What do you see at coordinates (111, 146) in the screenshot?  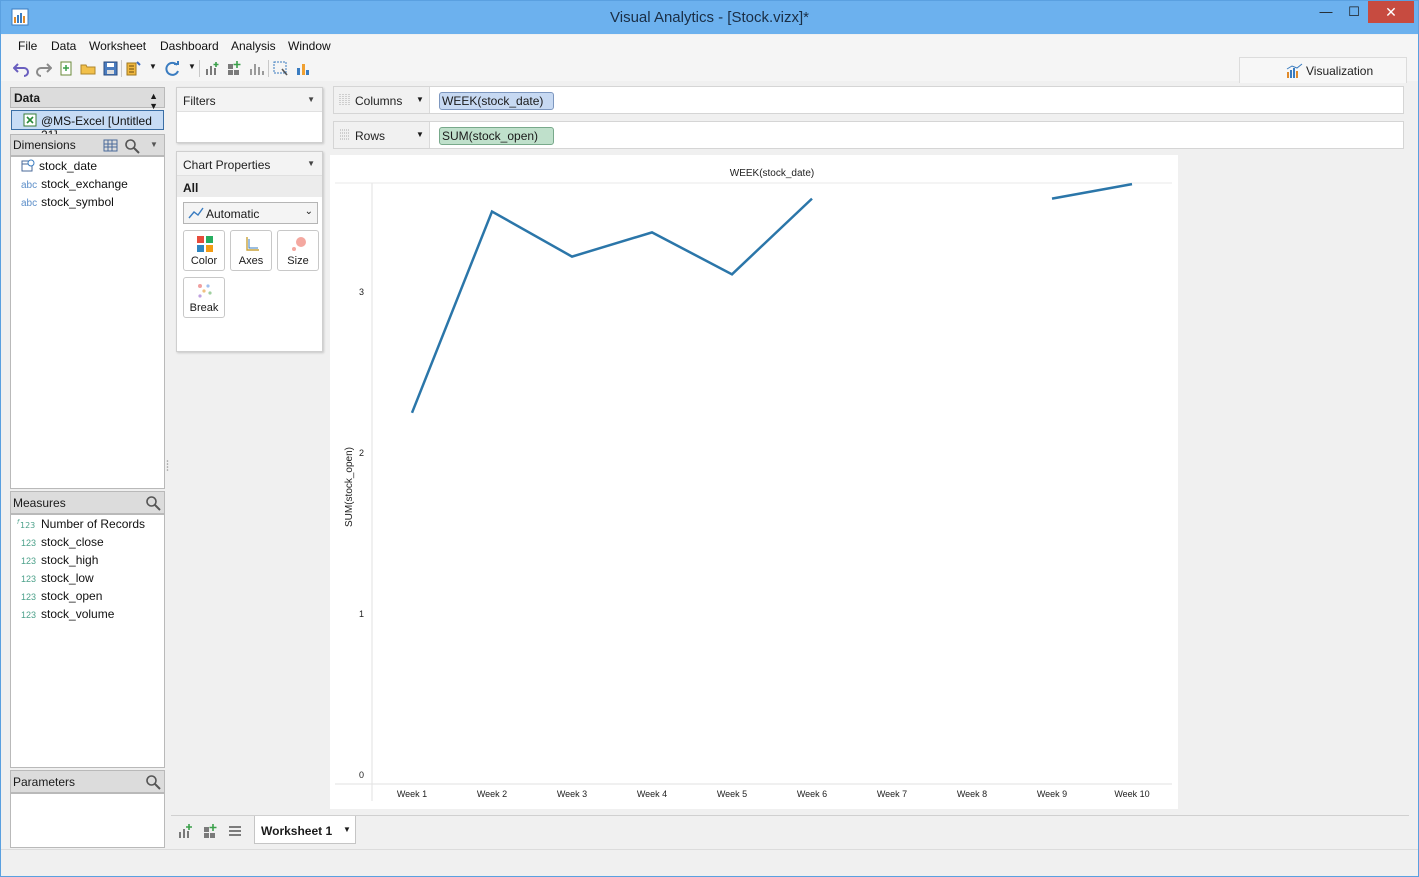 I see `table-view-icon` at bounding box center [111, 146].